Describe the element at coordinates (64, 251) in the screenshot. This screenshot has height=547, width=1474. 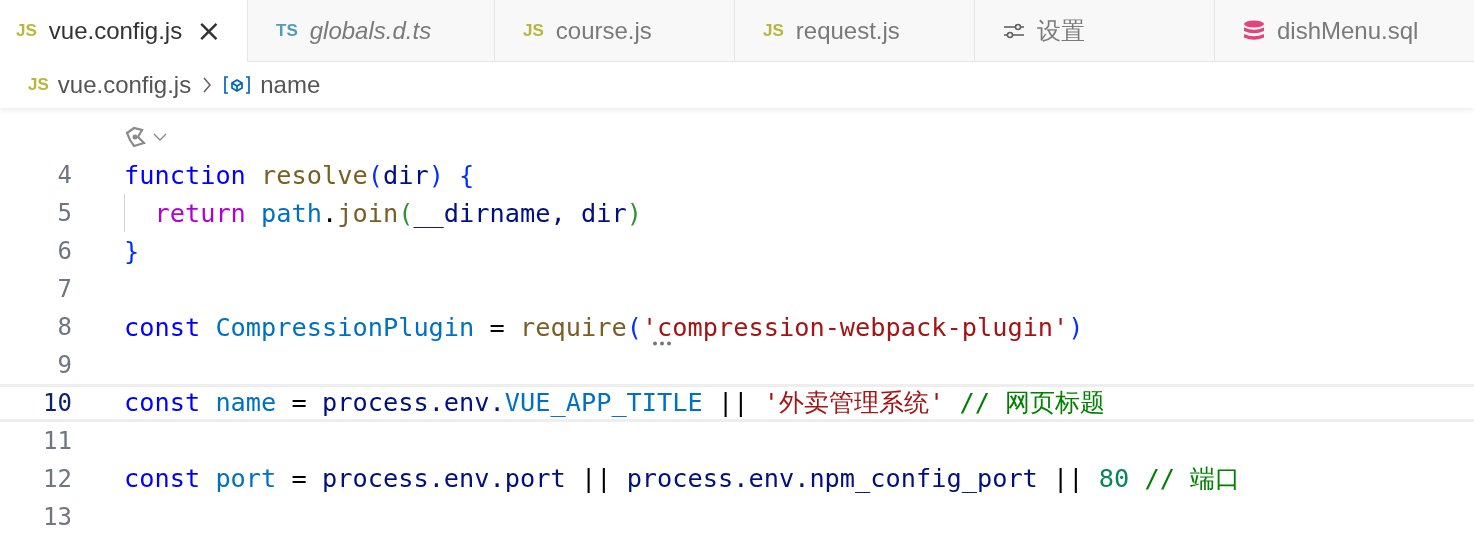
I see `line-number: 6` at that location.